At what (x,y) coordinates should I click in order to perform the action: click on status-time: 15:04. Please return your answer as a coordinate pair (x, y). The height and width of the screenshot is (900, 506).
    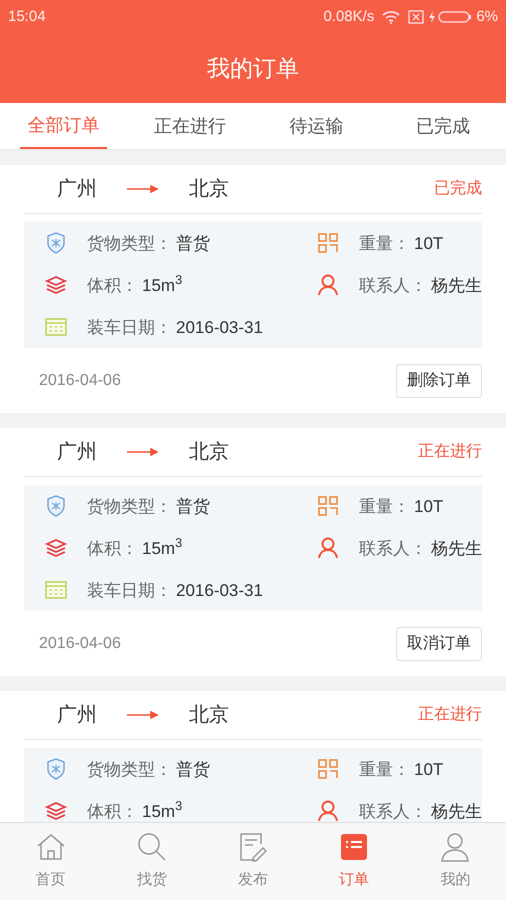
    Looking at the image, I should click on (27, 16).